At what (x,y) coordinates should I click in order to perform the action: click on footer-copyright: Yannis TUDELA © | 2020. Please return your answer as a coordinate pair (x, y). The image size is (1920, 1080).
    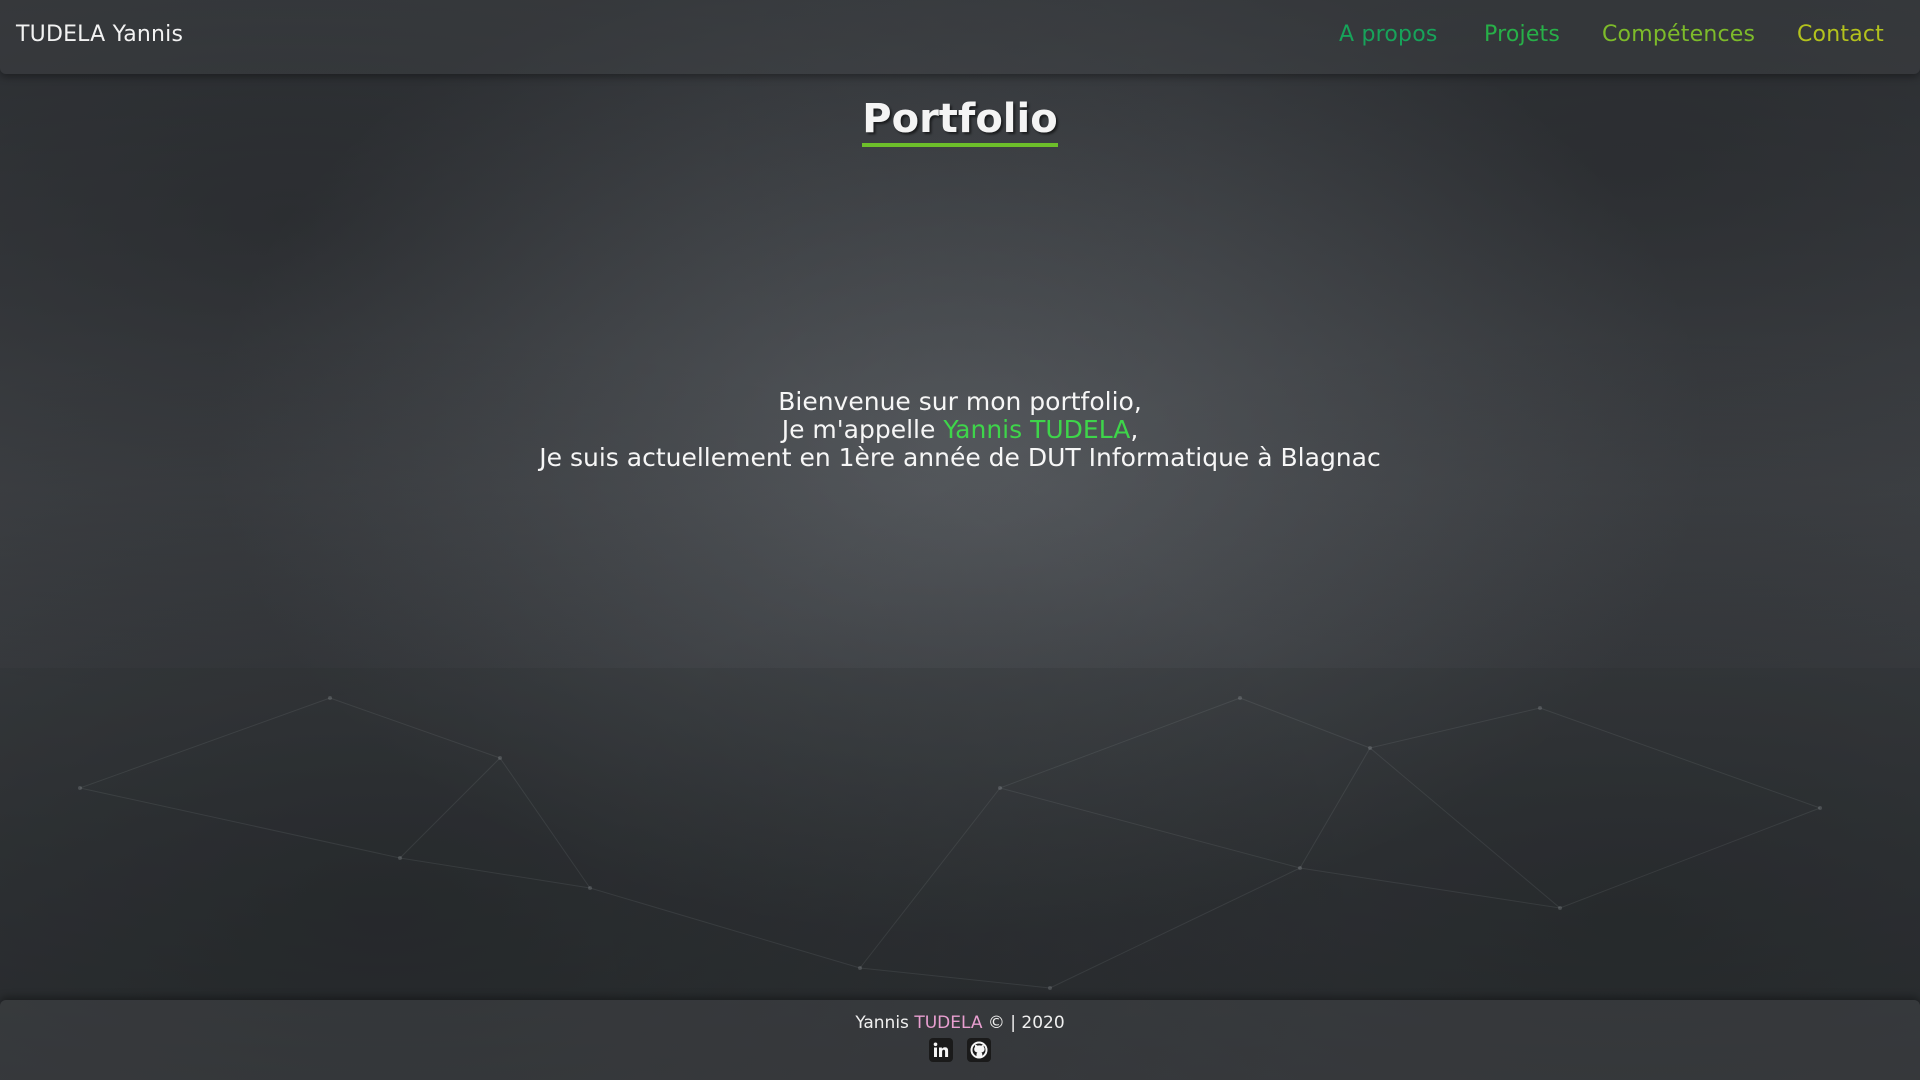
    Looking at the image, I should click on (960, 1023).